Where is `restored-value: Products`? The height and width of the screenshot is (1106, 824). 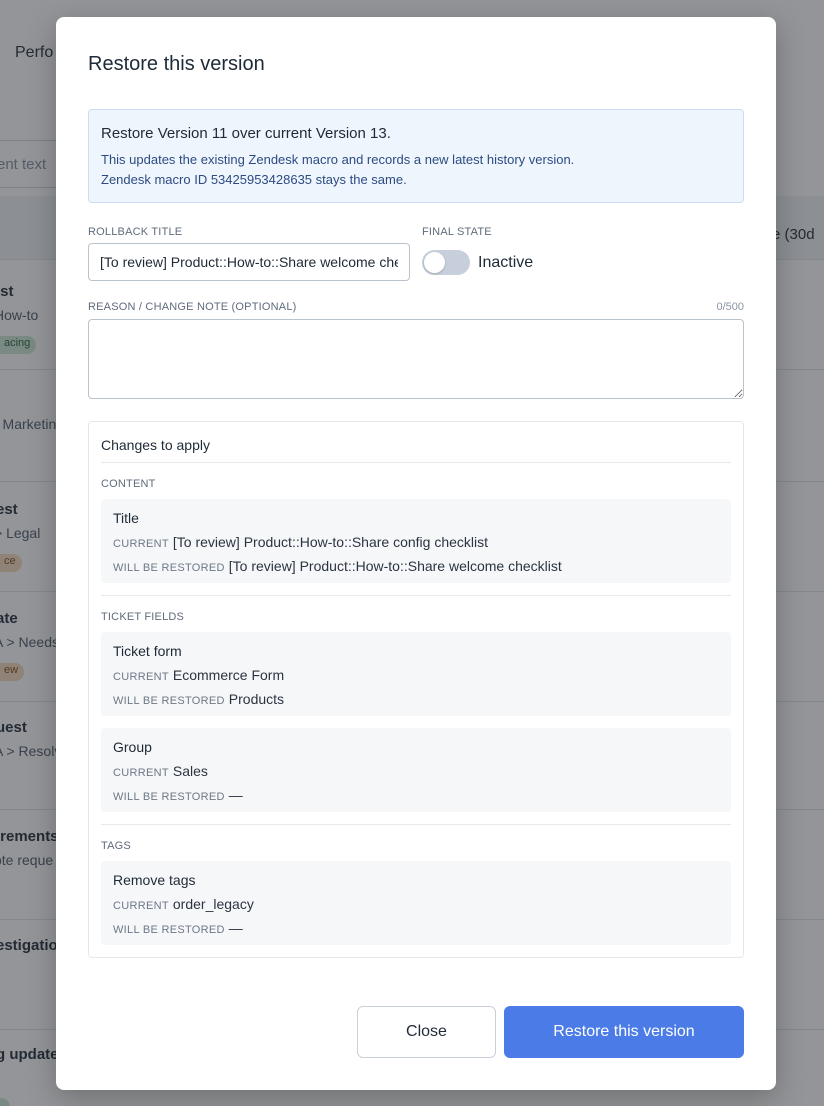
restored-value: Products is located at coordinates (256, 699).